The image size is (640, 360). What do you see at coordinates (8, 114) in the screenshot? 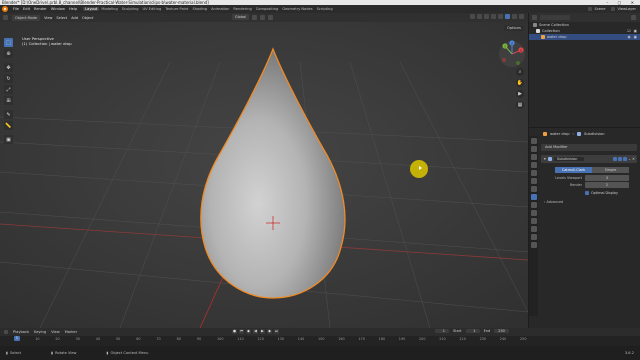
I see `annotate-tool-icon: ✎` at bounding box center [8, 114].